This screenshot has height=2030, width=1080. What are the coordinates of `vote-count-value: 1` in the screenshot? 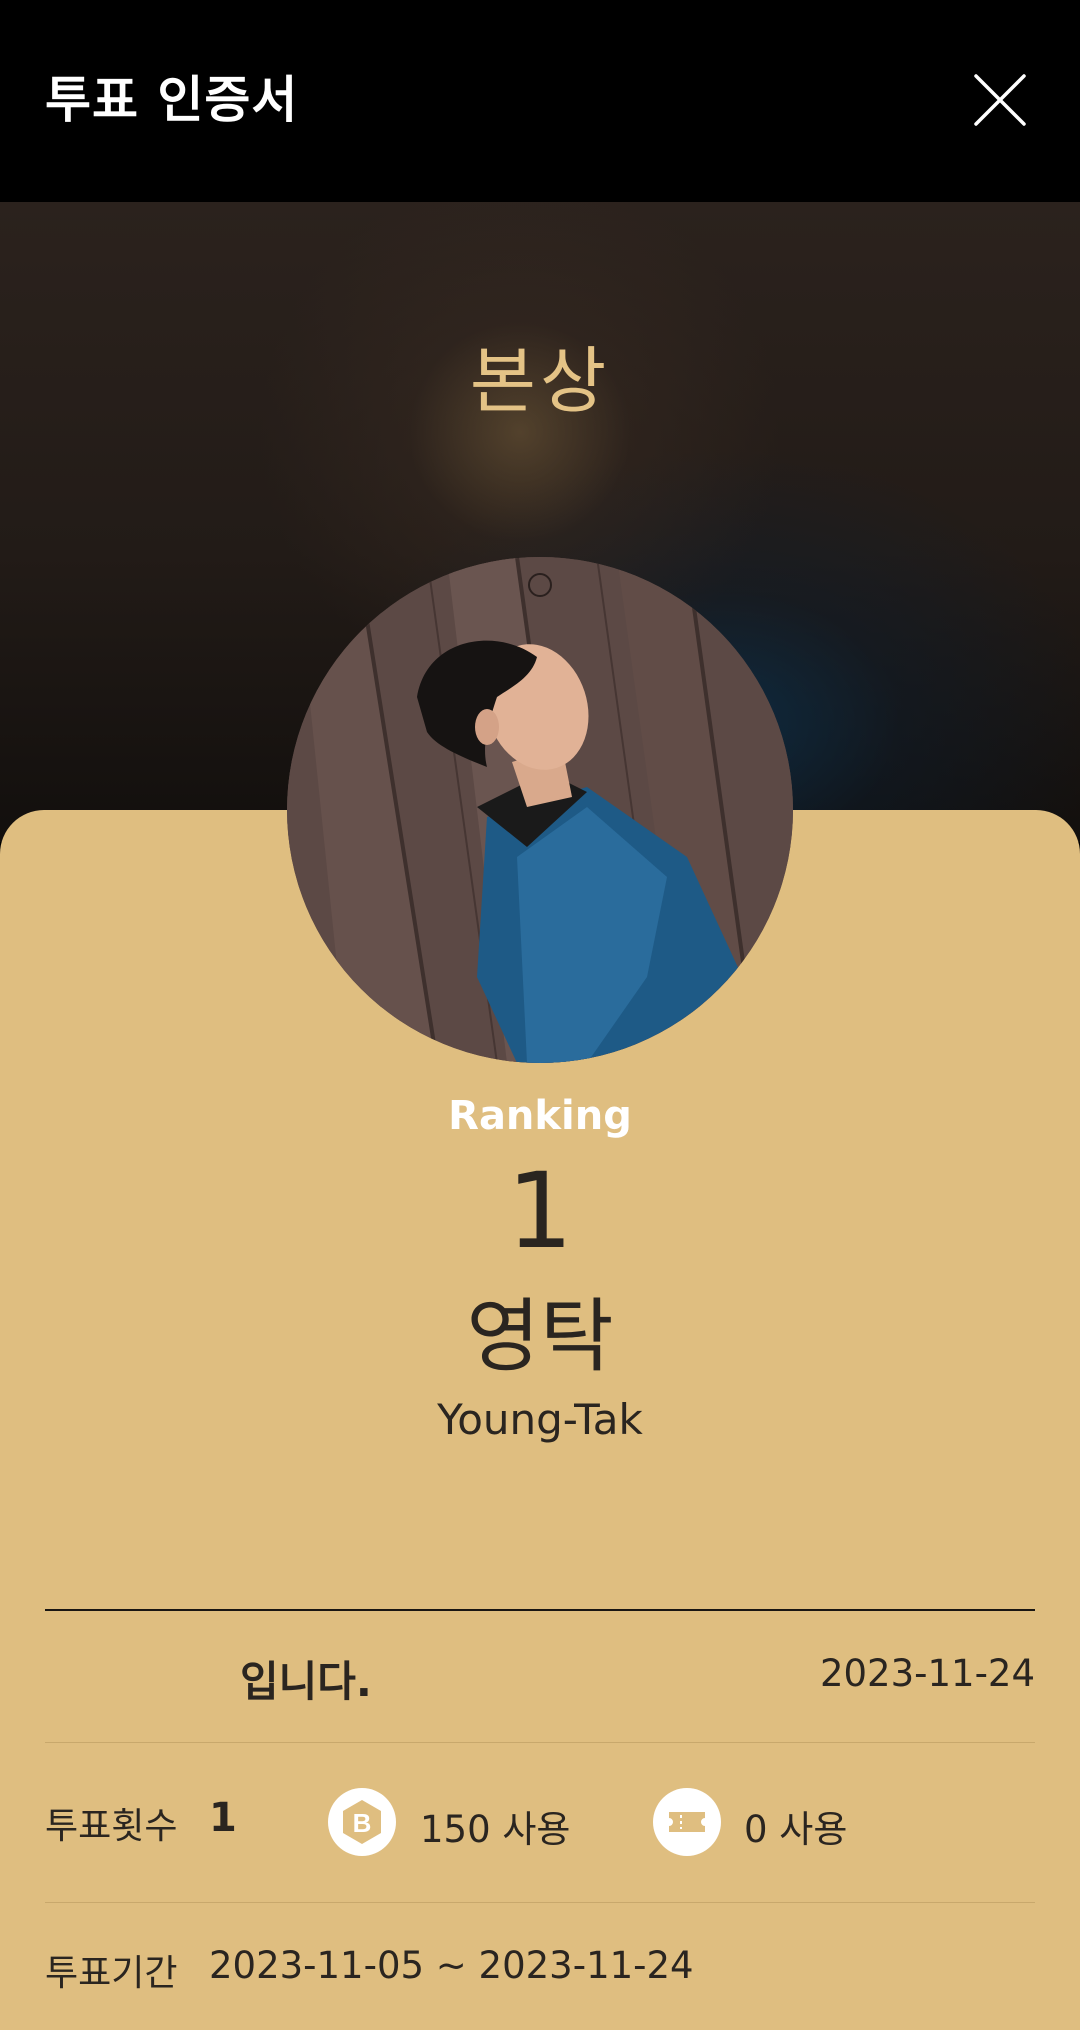 It's located at (223, 1818).